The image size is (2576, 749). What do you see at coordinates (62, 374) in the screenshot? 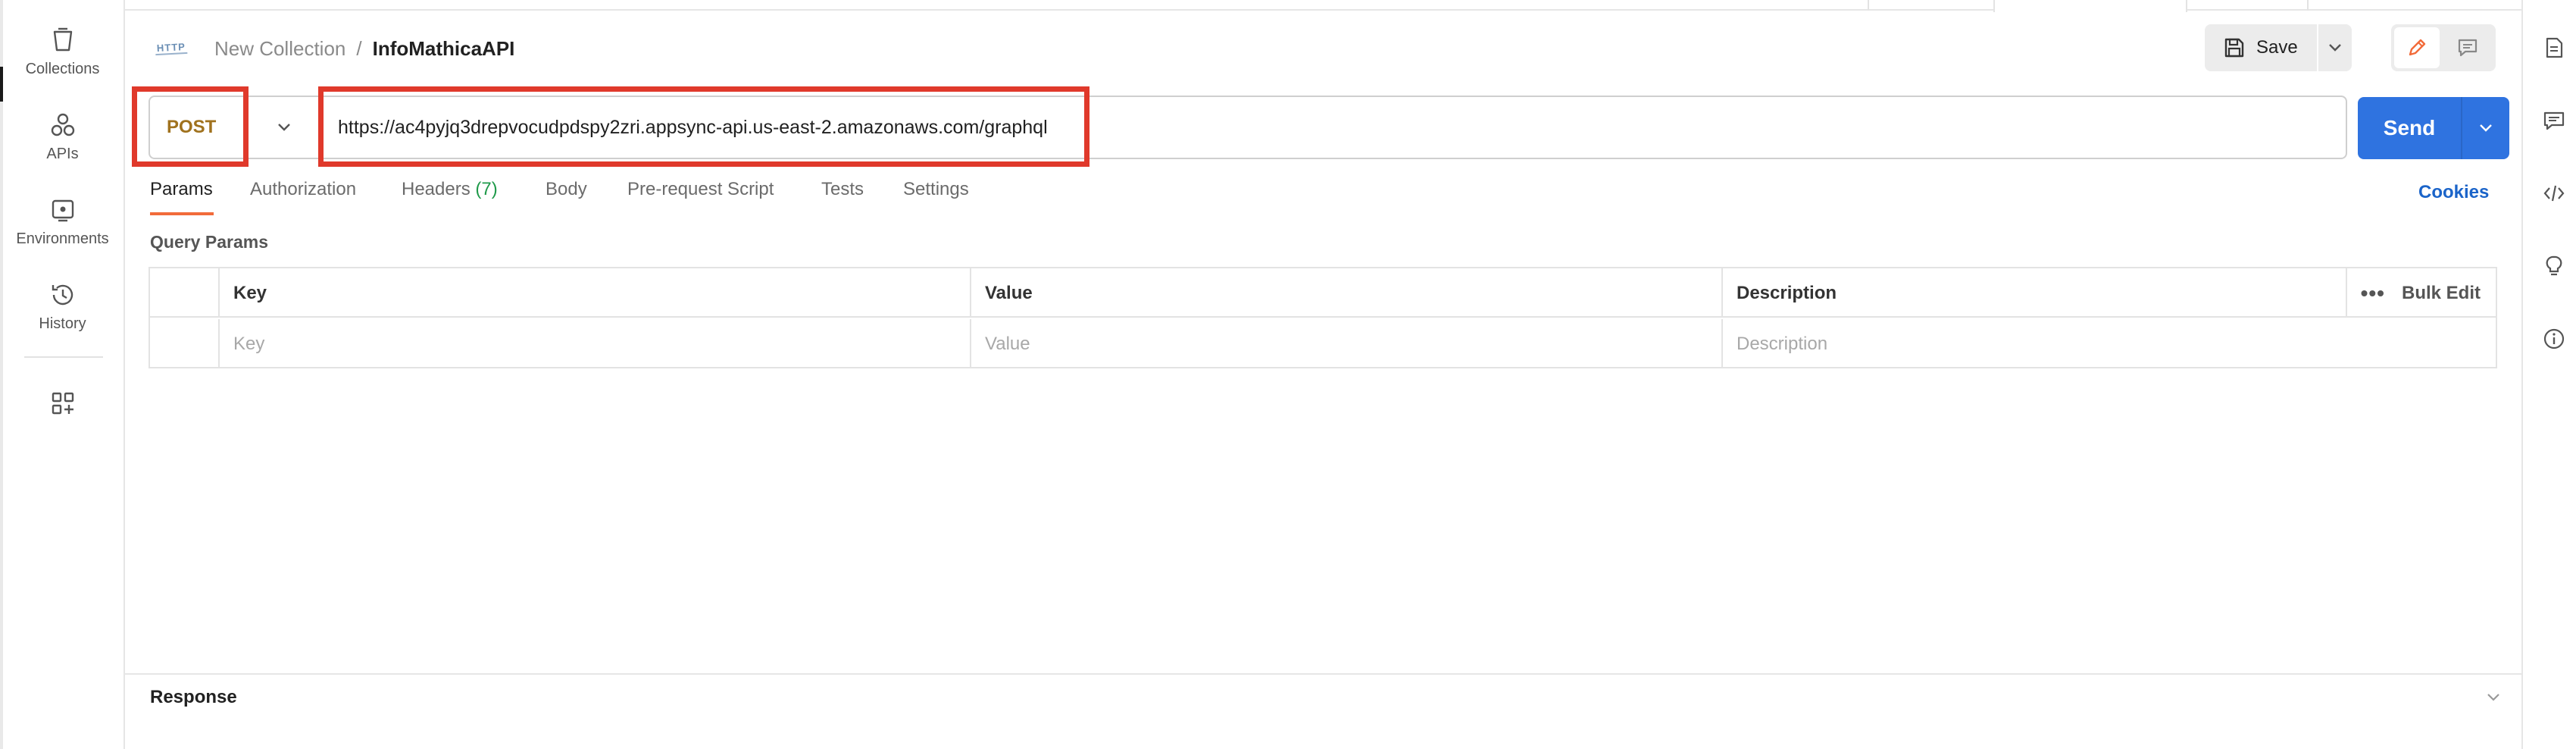
I see `left-sidebar: Collections APIs Environments History` at bounding box center [62, 374].